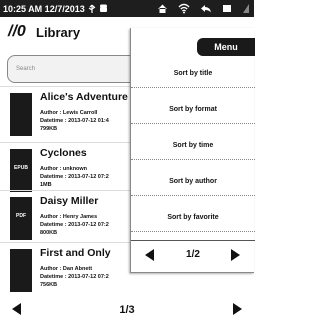  What do you see at coordinates (226, 47) in the screenshot?
I see `menu-title: Menu` at bounding box center [226, 47].